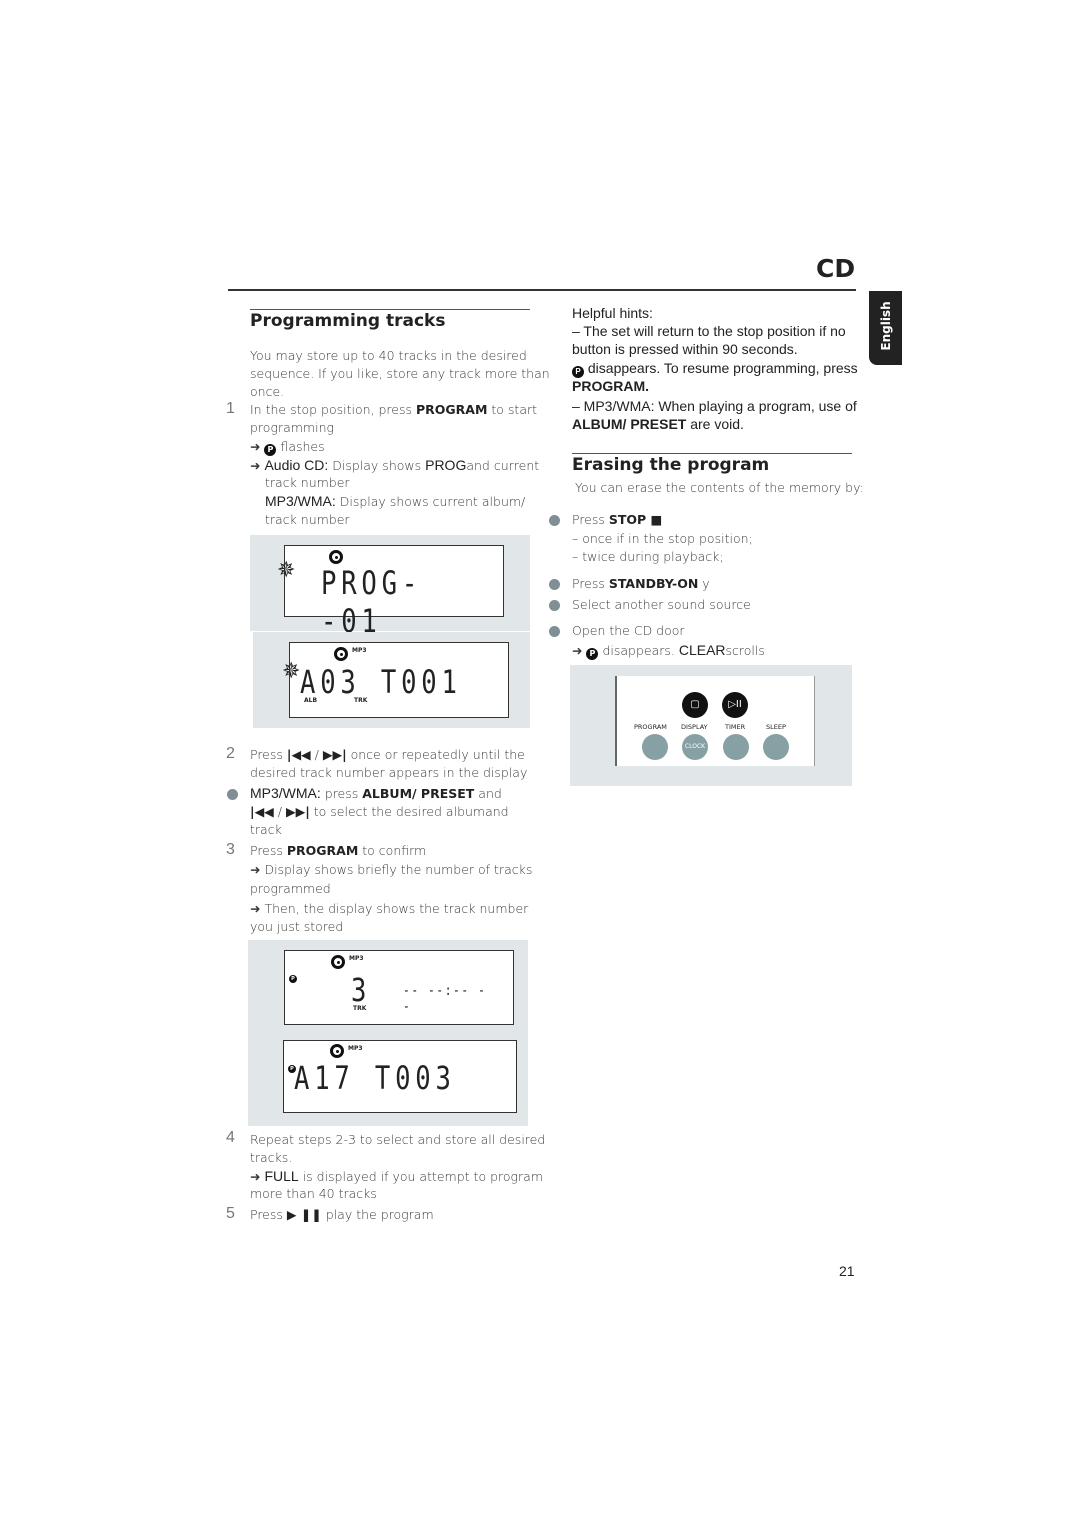 The image size is (1080, 1528). Describe the element at coordinates (617, 520) in the screenshot. I see `erase-option-stop: Press STOP ■` at that location.